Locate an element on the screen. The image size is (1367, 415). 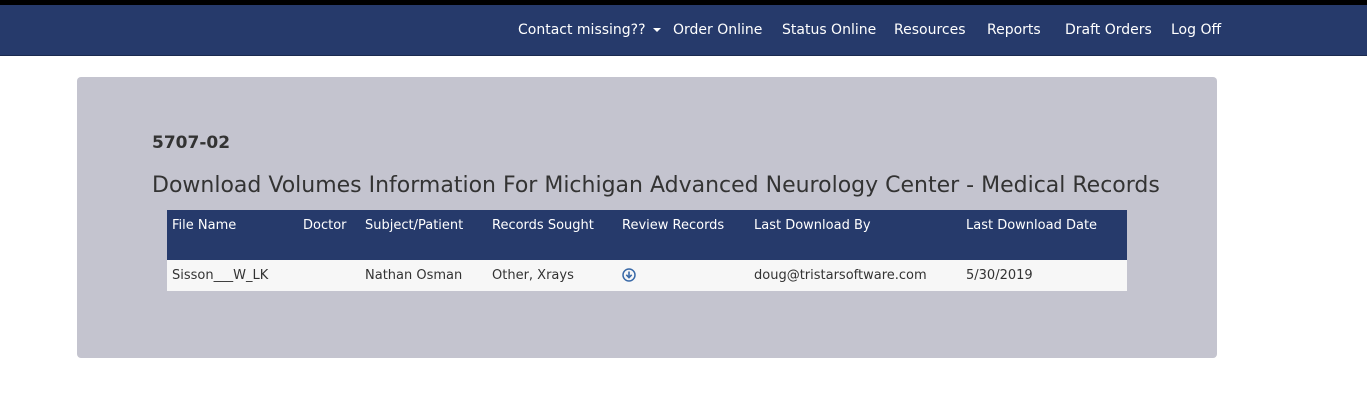
column-header-last-download-by: Last Download By is located at coordinates (812, 225).